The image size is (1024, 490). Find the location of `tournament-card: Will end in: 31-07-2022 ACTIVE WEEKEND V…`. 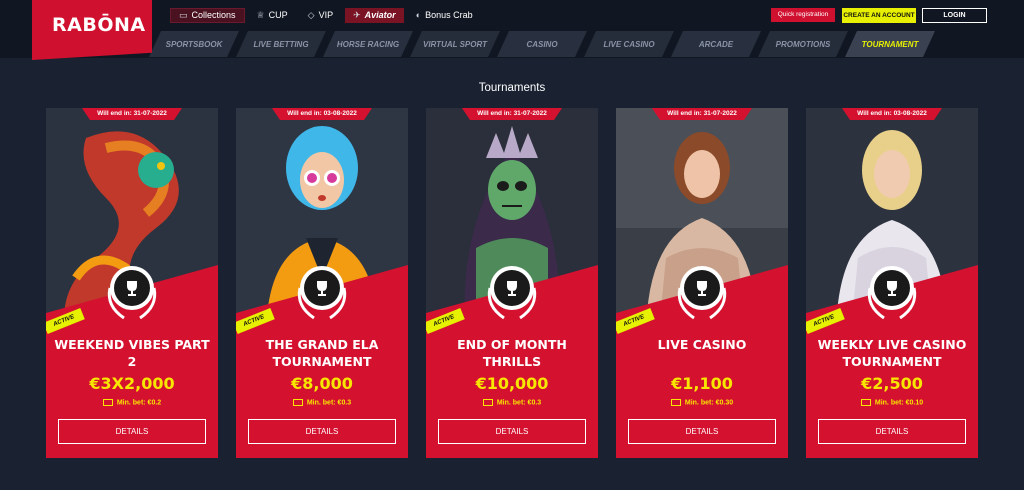

tournament-card: Will end in: 31-07-2022 ACTIVE WEEKEND V… is located at coordinates (132, 283).